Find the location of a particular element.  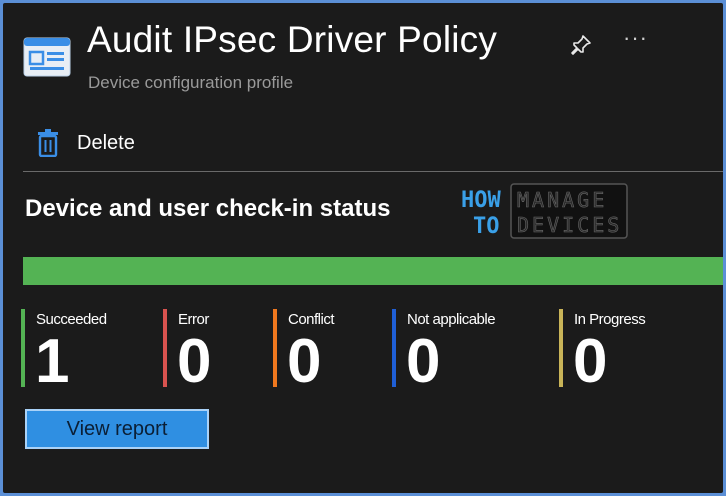

svg-text: DEVICES is located at coordinates (569, 225).